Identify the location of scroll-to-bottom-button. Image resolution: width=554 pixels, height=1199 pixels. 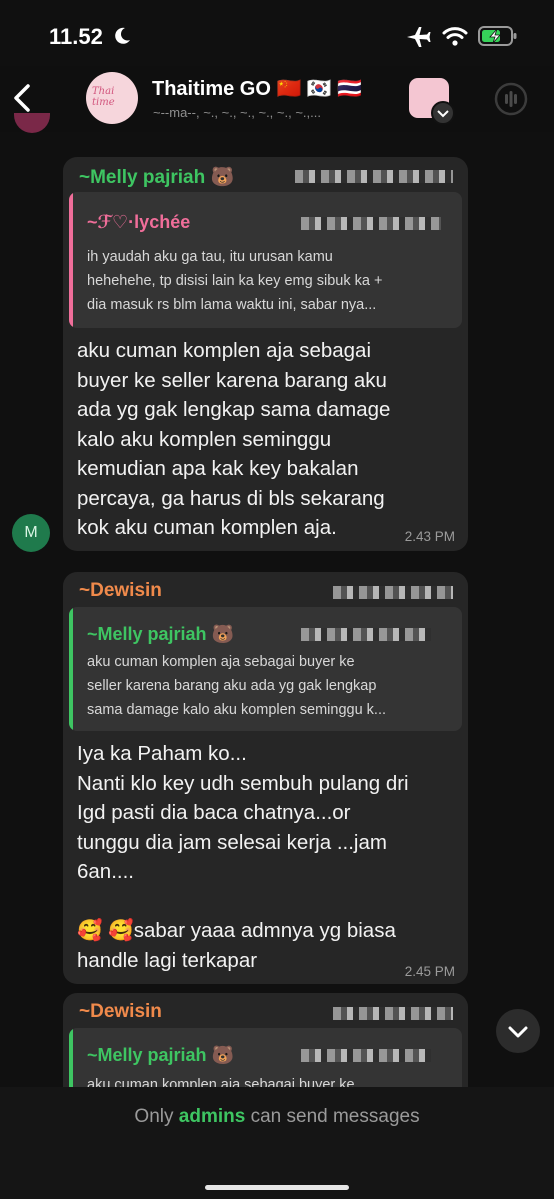
(518, 1031).